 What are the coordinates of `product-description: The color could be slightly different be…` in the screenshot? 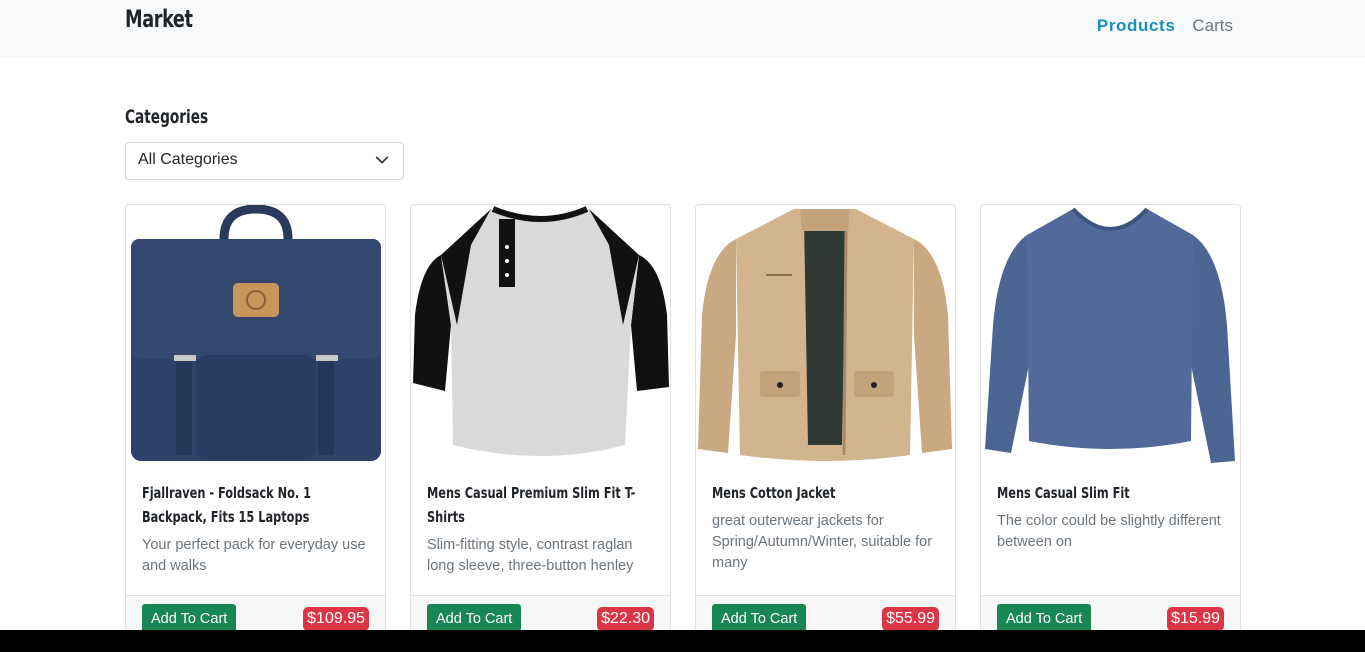 It's located at (1109, 531).